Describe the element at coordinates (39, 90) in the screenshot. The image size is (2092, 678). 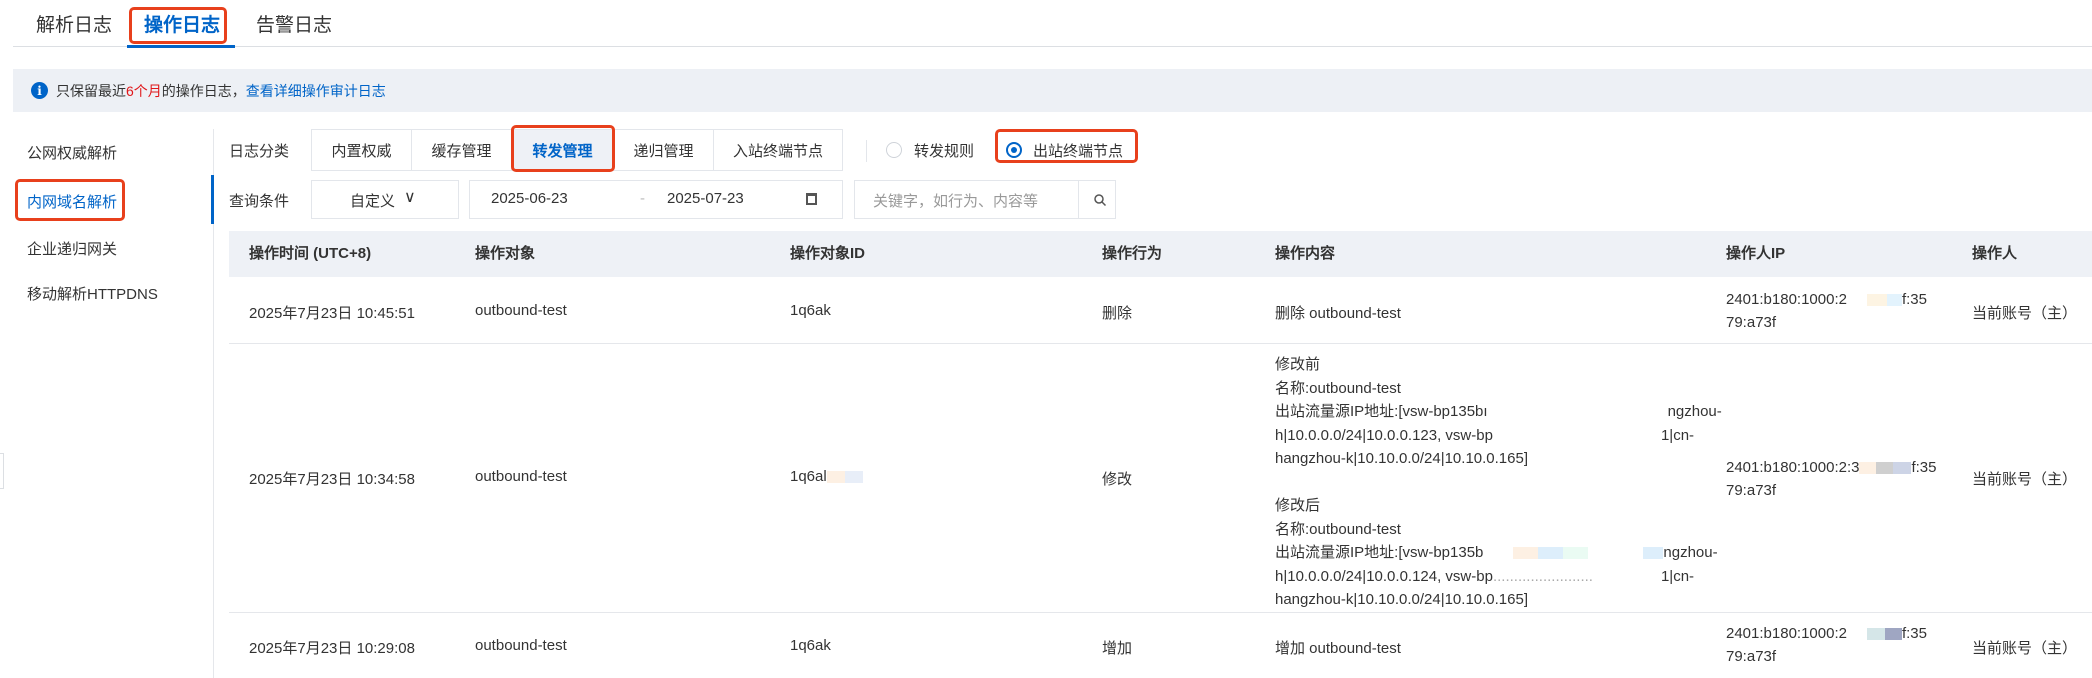
I see `info-icon: i` at that location.